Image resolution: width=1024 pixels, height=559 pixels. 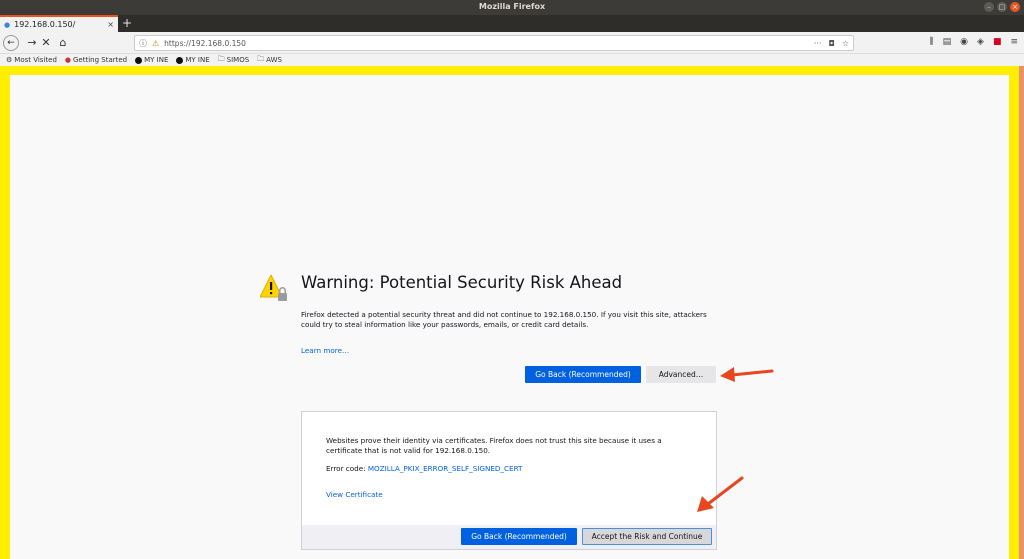 What do you see at coordinates (445, 468) in the screenshot?
I see `error-code-link: MOZILLA_PKIX_ERROR_SELF_SIGNED_CERT` at bounding box center [445, 468].